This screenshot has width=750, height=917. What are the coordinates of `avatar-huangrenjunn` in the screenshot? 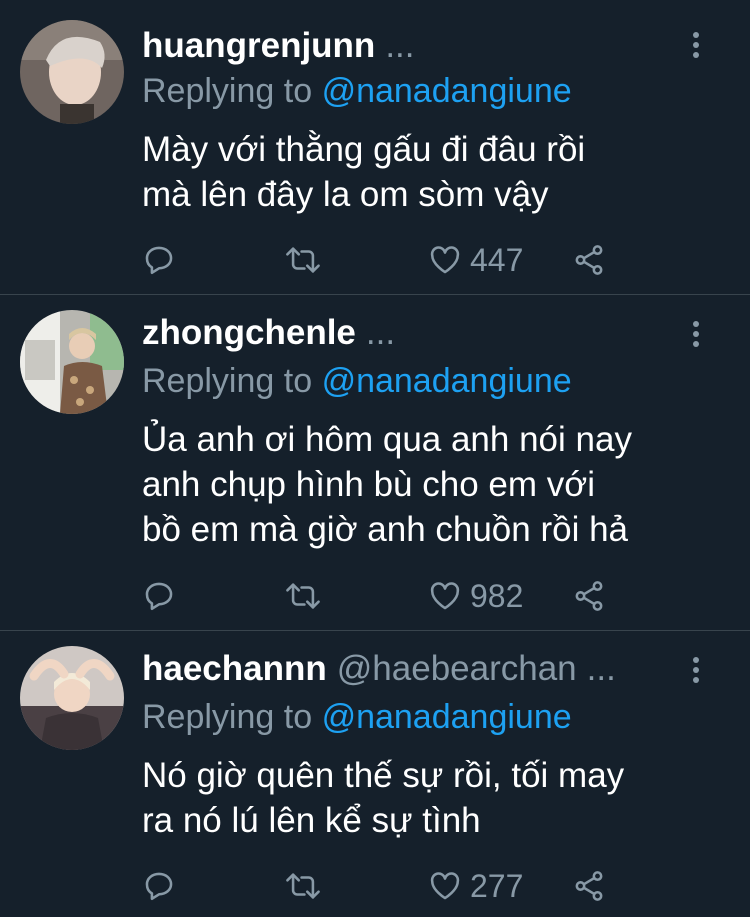 It's located at (72, 72).